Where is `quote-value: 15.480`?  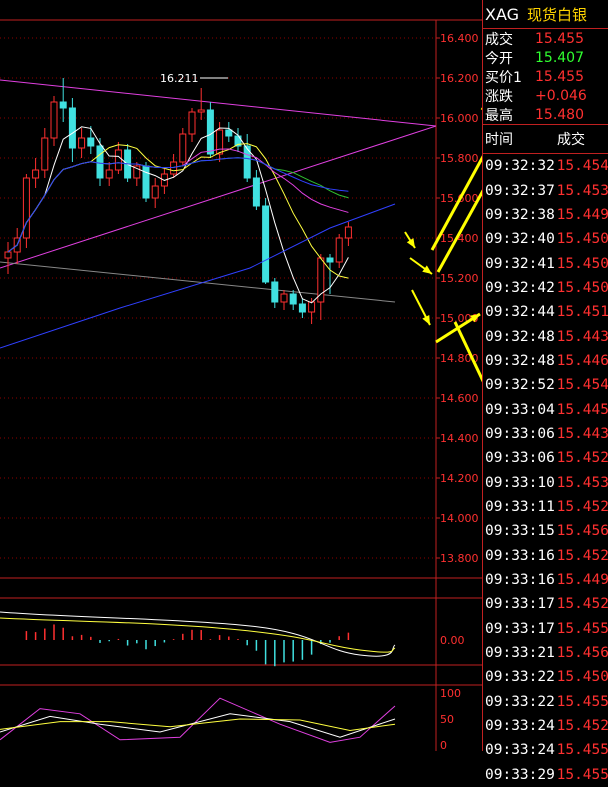 quote-value: 15.480 is located at coordinates (559, 114).